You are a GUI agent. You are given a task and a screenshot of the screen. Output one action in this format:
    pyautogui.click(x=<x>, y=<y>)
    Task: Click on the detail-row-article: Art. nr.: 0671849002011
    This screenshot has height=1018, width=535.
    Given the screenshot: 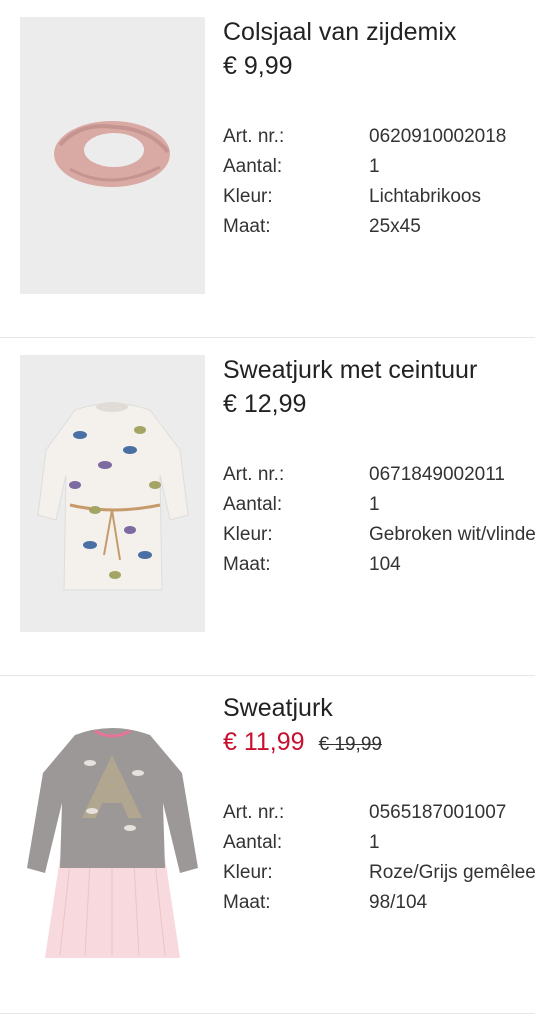 What is the action you would take?
    pyautogui.click(x=379, y=479)
    